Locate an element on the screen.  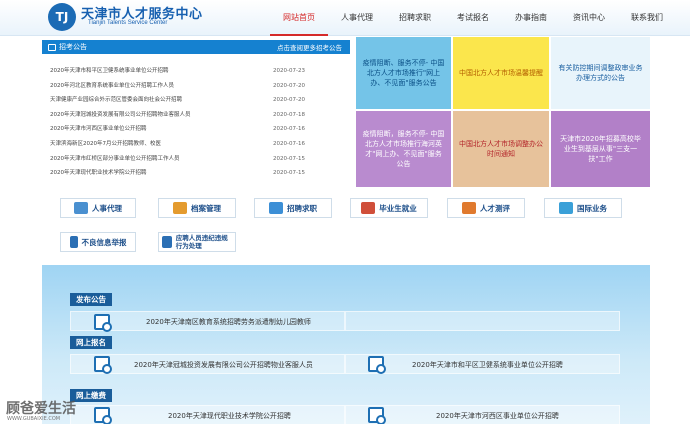
archive-icon is located at coordinates (180, 208).